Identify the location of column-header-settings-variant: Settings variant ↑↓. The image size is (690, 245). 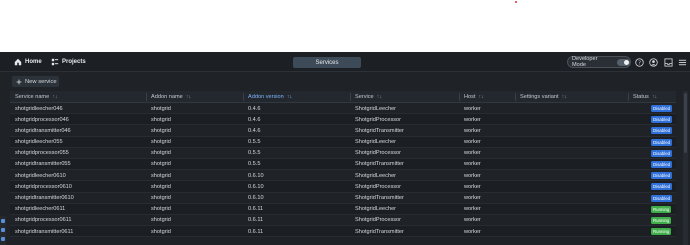
(543, 97).